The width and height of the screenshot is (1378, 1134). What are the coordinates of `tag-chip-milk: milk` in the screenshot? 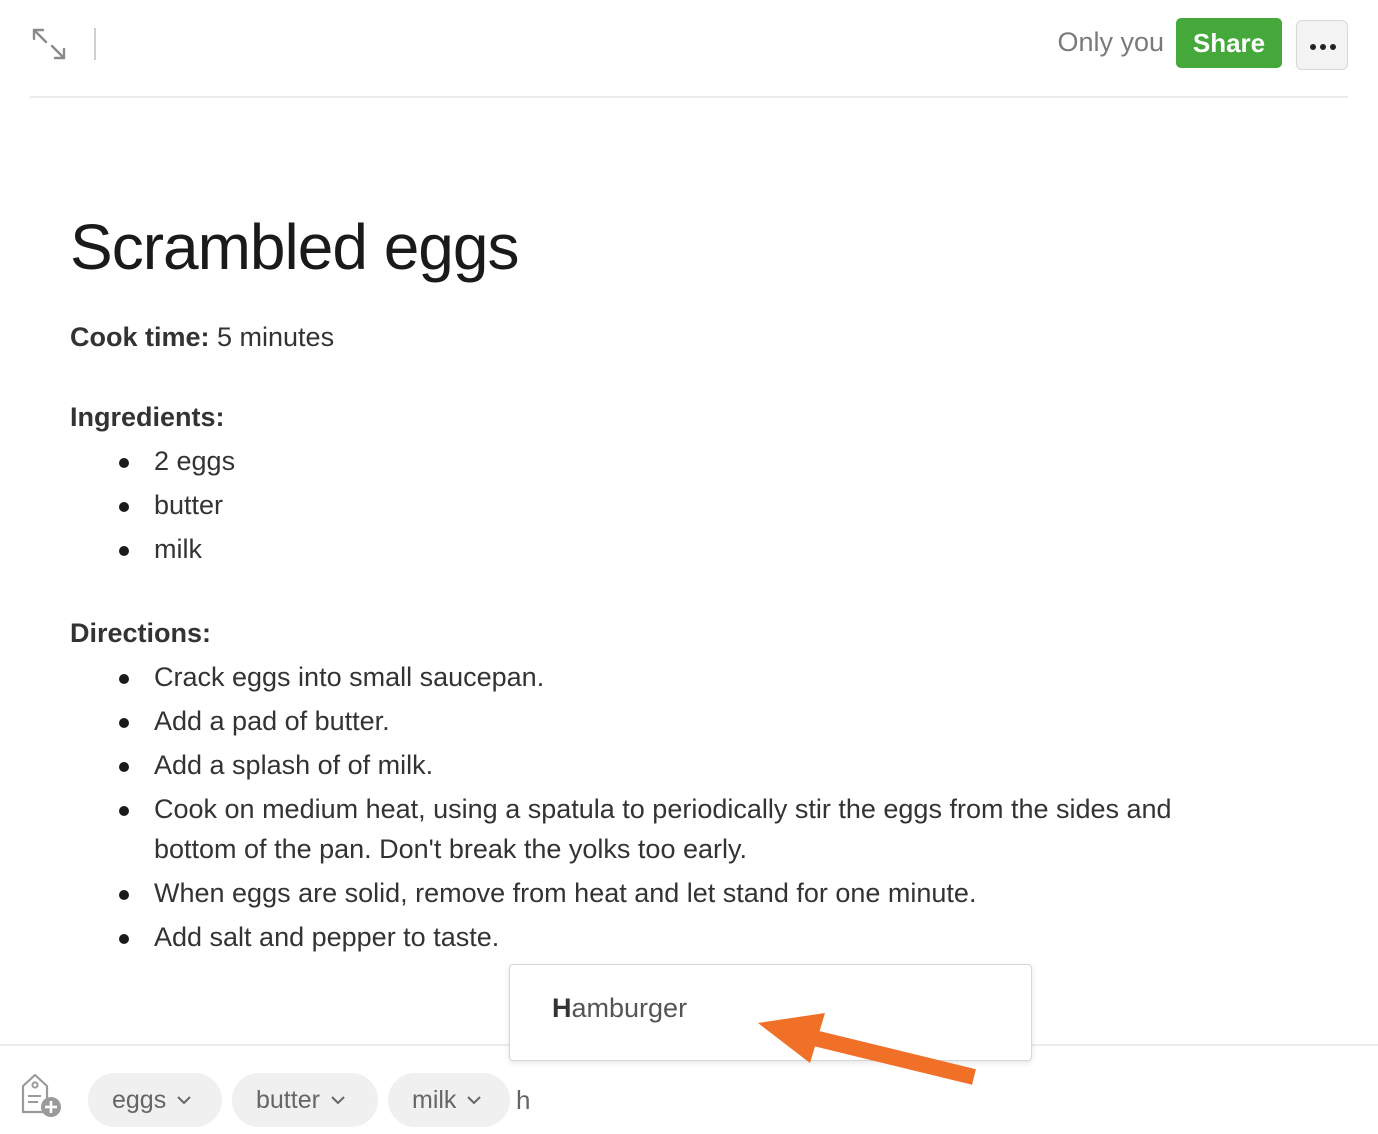 It's located at (449, 1100).